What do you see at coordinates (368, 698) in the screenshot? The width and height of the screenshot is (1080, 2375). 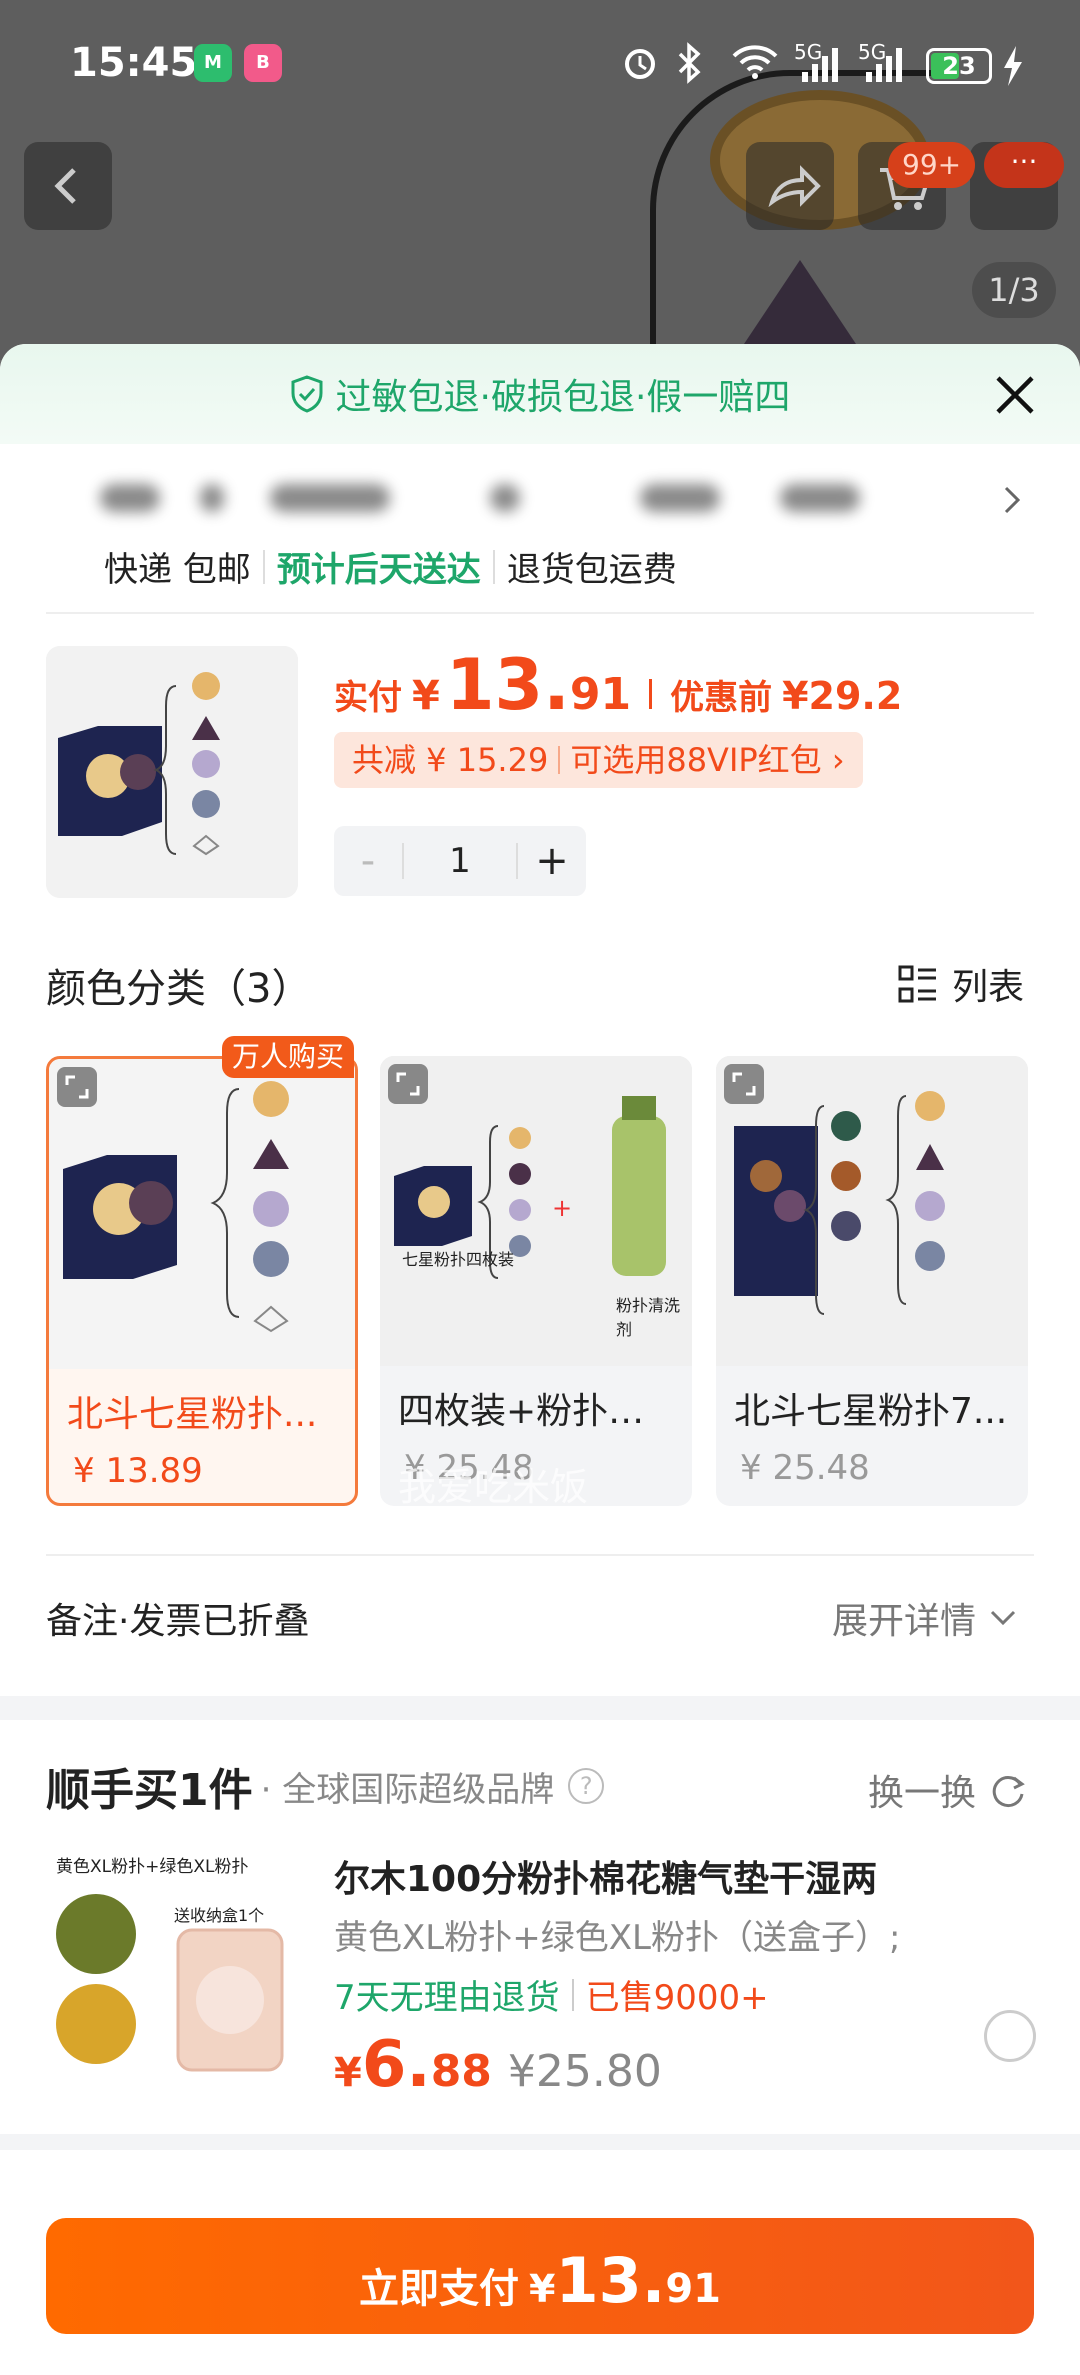 I see `paid-label: 实付` at bounding box center [368, 698].